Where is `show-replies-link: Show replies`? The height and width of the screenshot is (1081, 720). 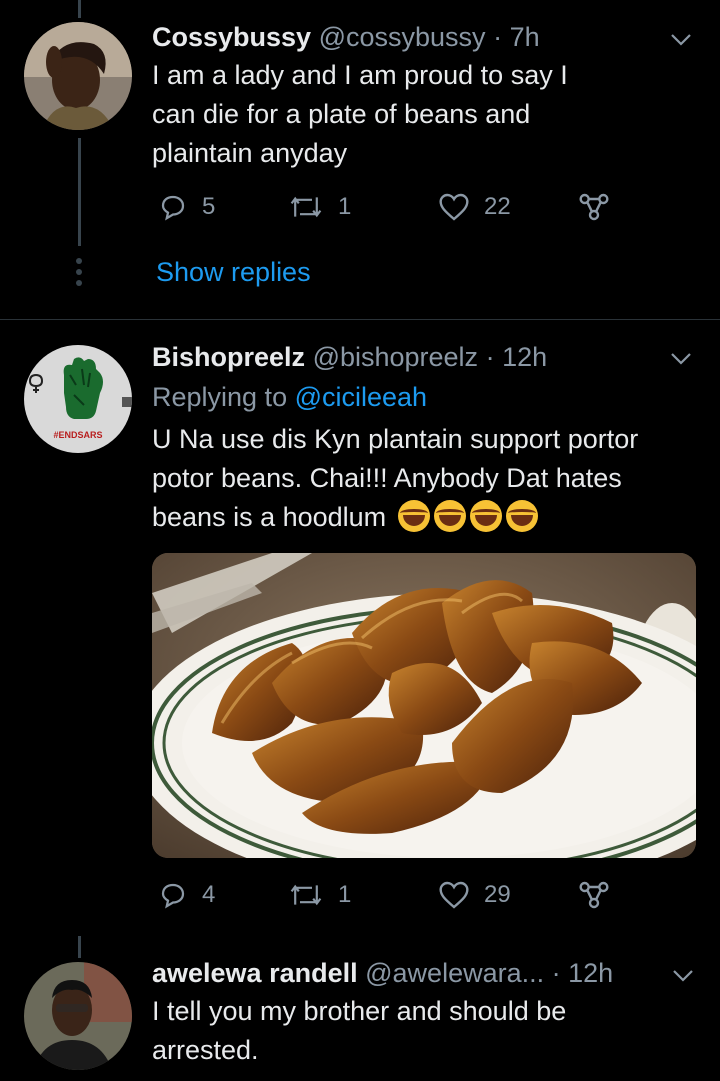 show-replies-link: Show replies is located at coordinates (233, 272).